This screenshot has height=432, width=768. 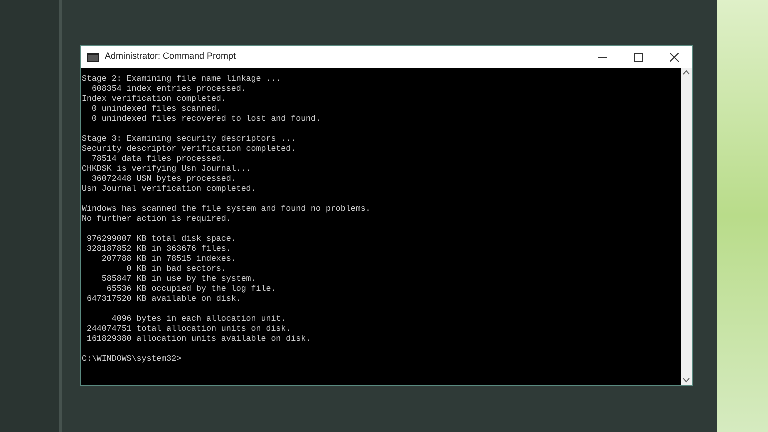 I want to click on console-line: No further action is required., so click(x=157, y=220).